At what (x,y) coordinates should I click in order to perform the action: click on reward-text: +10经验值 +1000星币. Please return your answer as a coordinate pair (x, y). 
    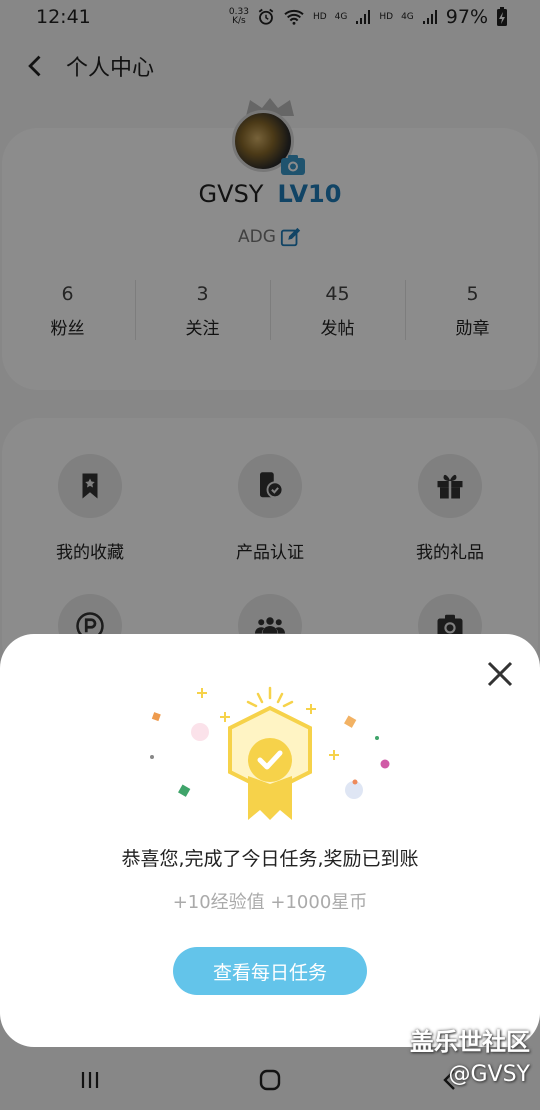
    Looking at the image, I should click on (270, 902).